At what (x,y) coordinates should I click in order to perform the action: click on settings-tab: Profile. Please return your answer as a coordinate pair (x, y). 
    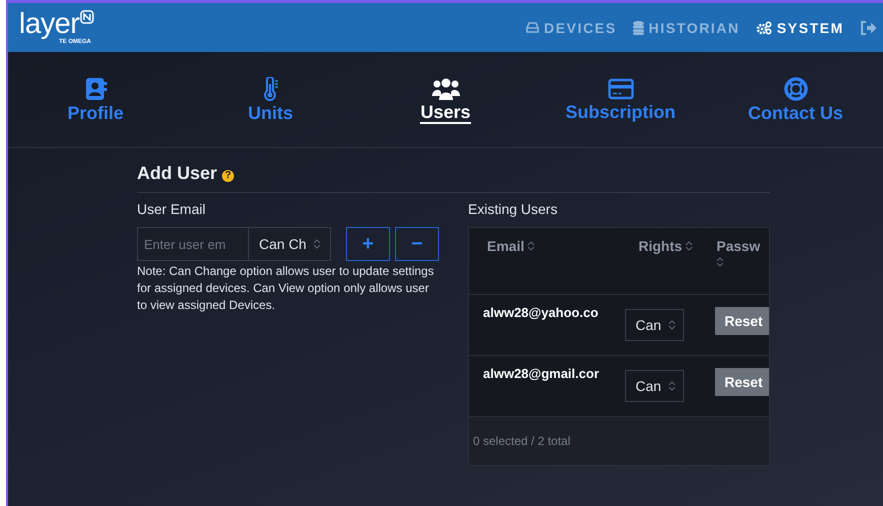
    Looking at the image, I should click on (95, 99).